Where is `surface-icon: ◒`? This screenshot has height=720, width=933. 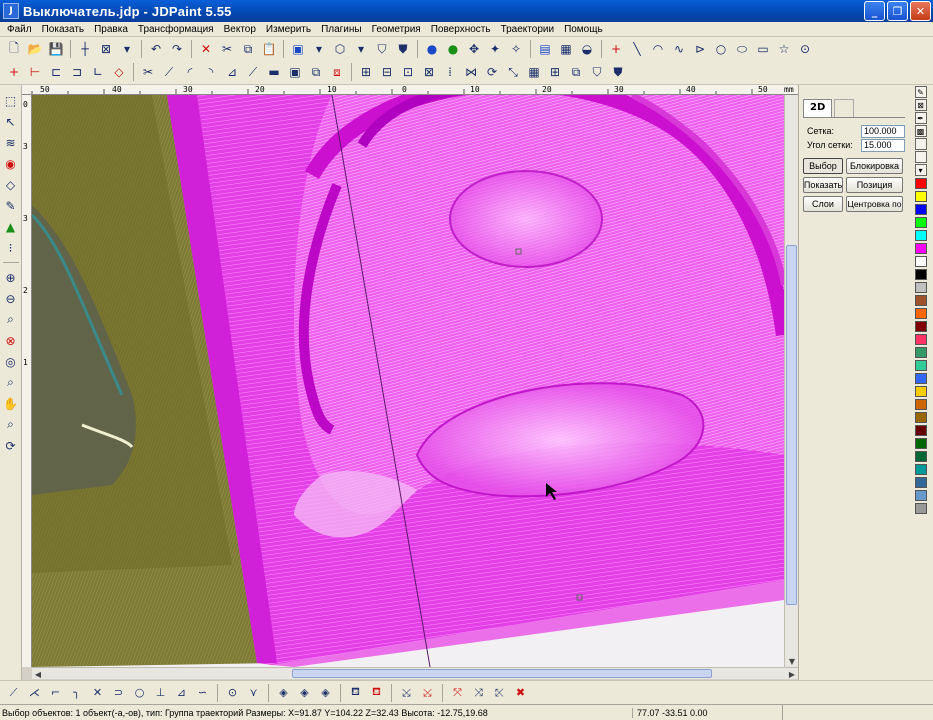
surface-icon: ◒ is located at coordinates (587, 49).